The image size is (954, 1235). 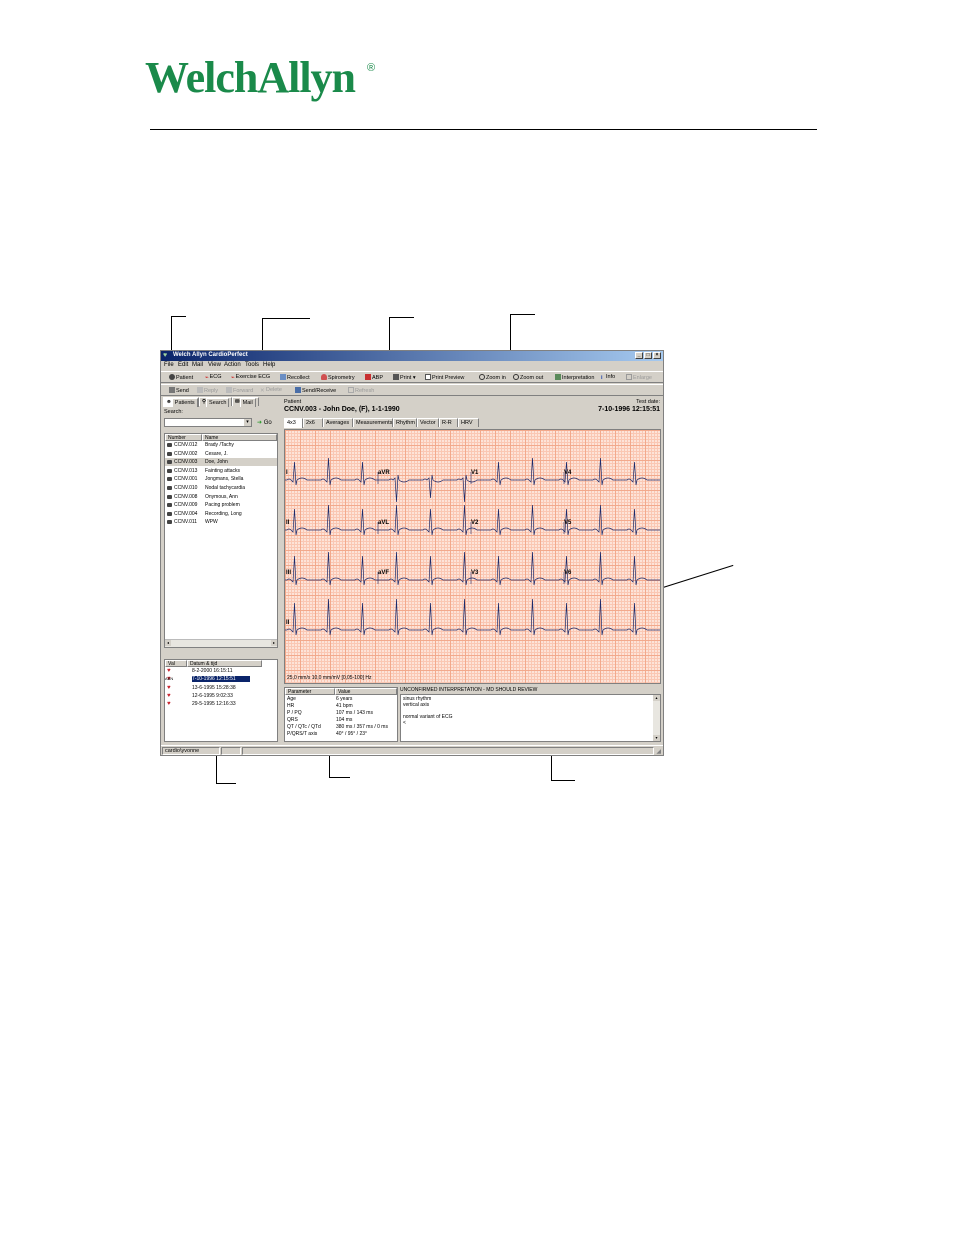 What do you see at coordinates (250, 77) in the screenshot?
I see `logo-text: WelchAllyn` at bounding box center [250, 77].